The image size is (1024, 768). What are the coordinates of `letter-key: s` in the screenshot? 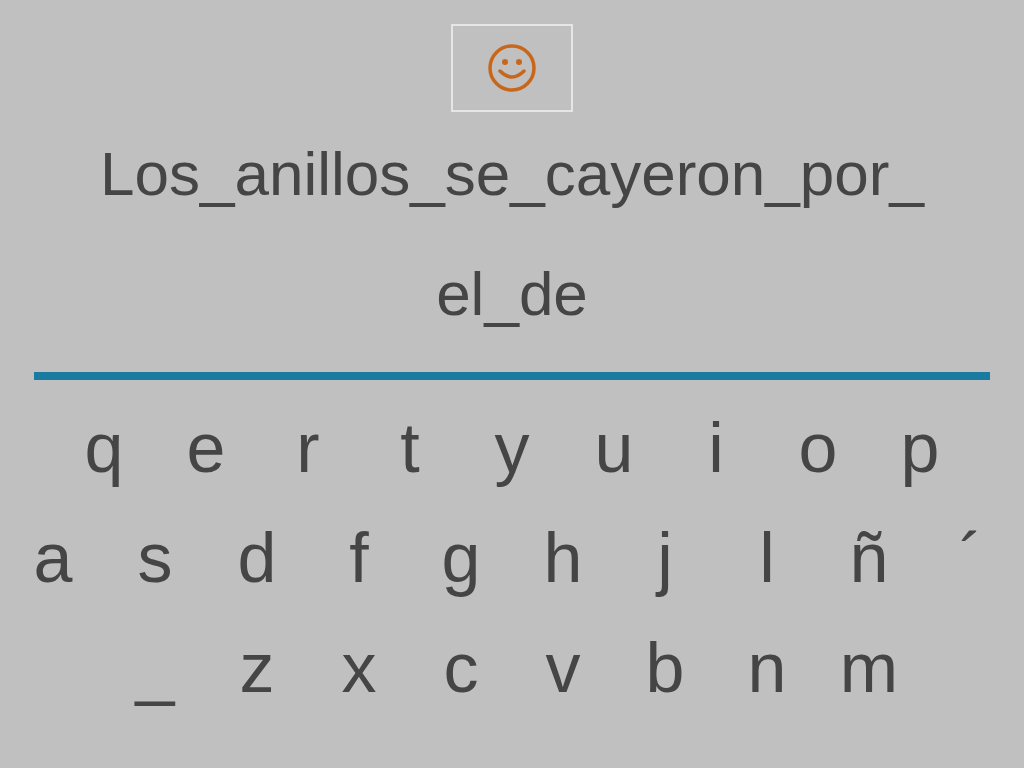 It's located at (155, 558).